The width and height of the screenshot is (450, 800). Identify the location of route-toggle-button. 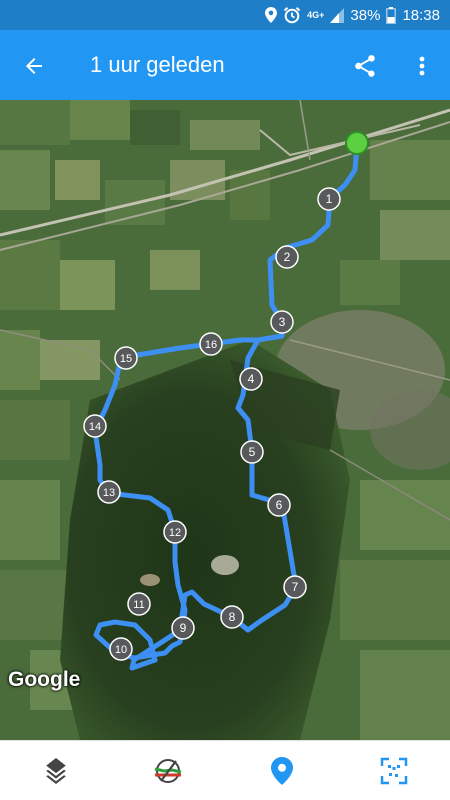
(168, 771).